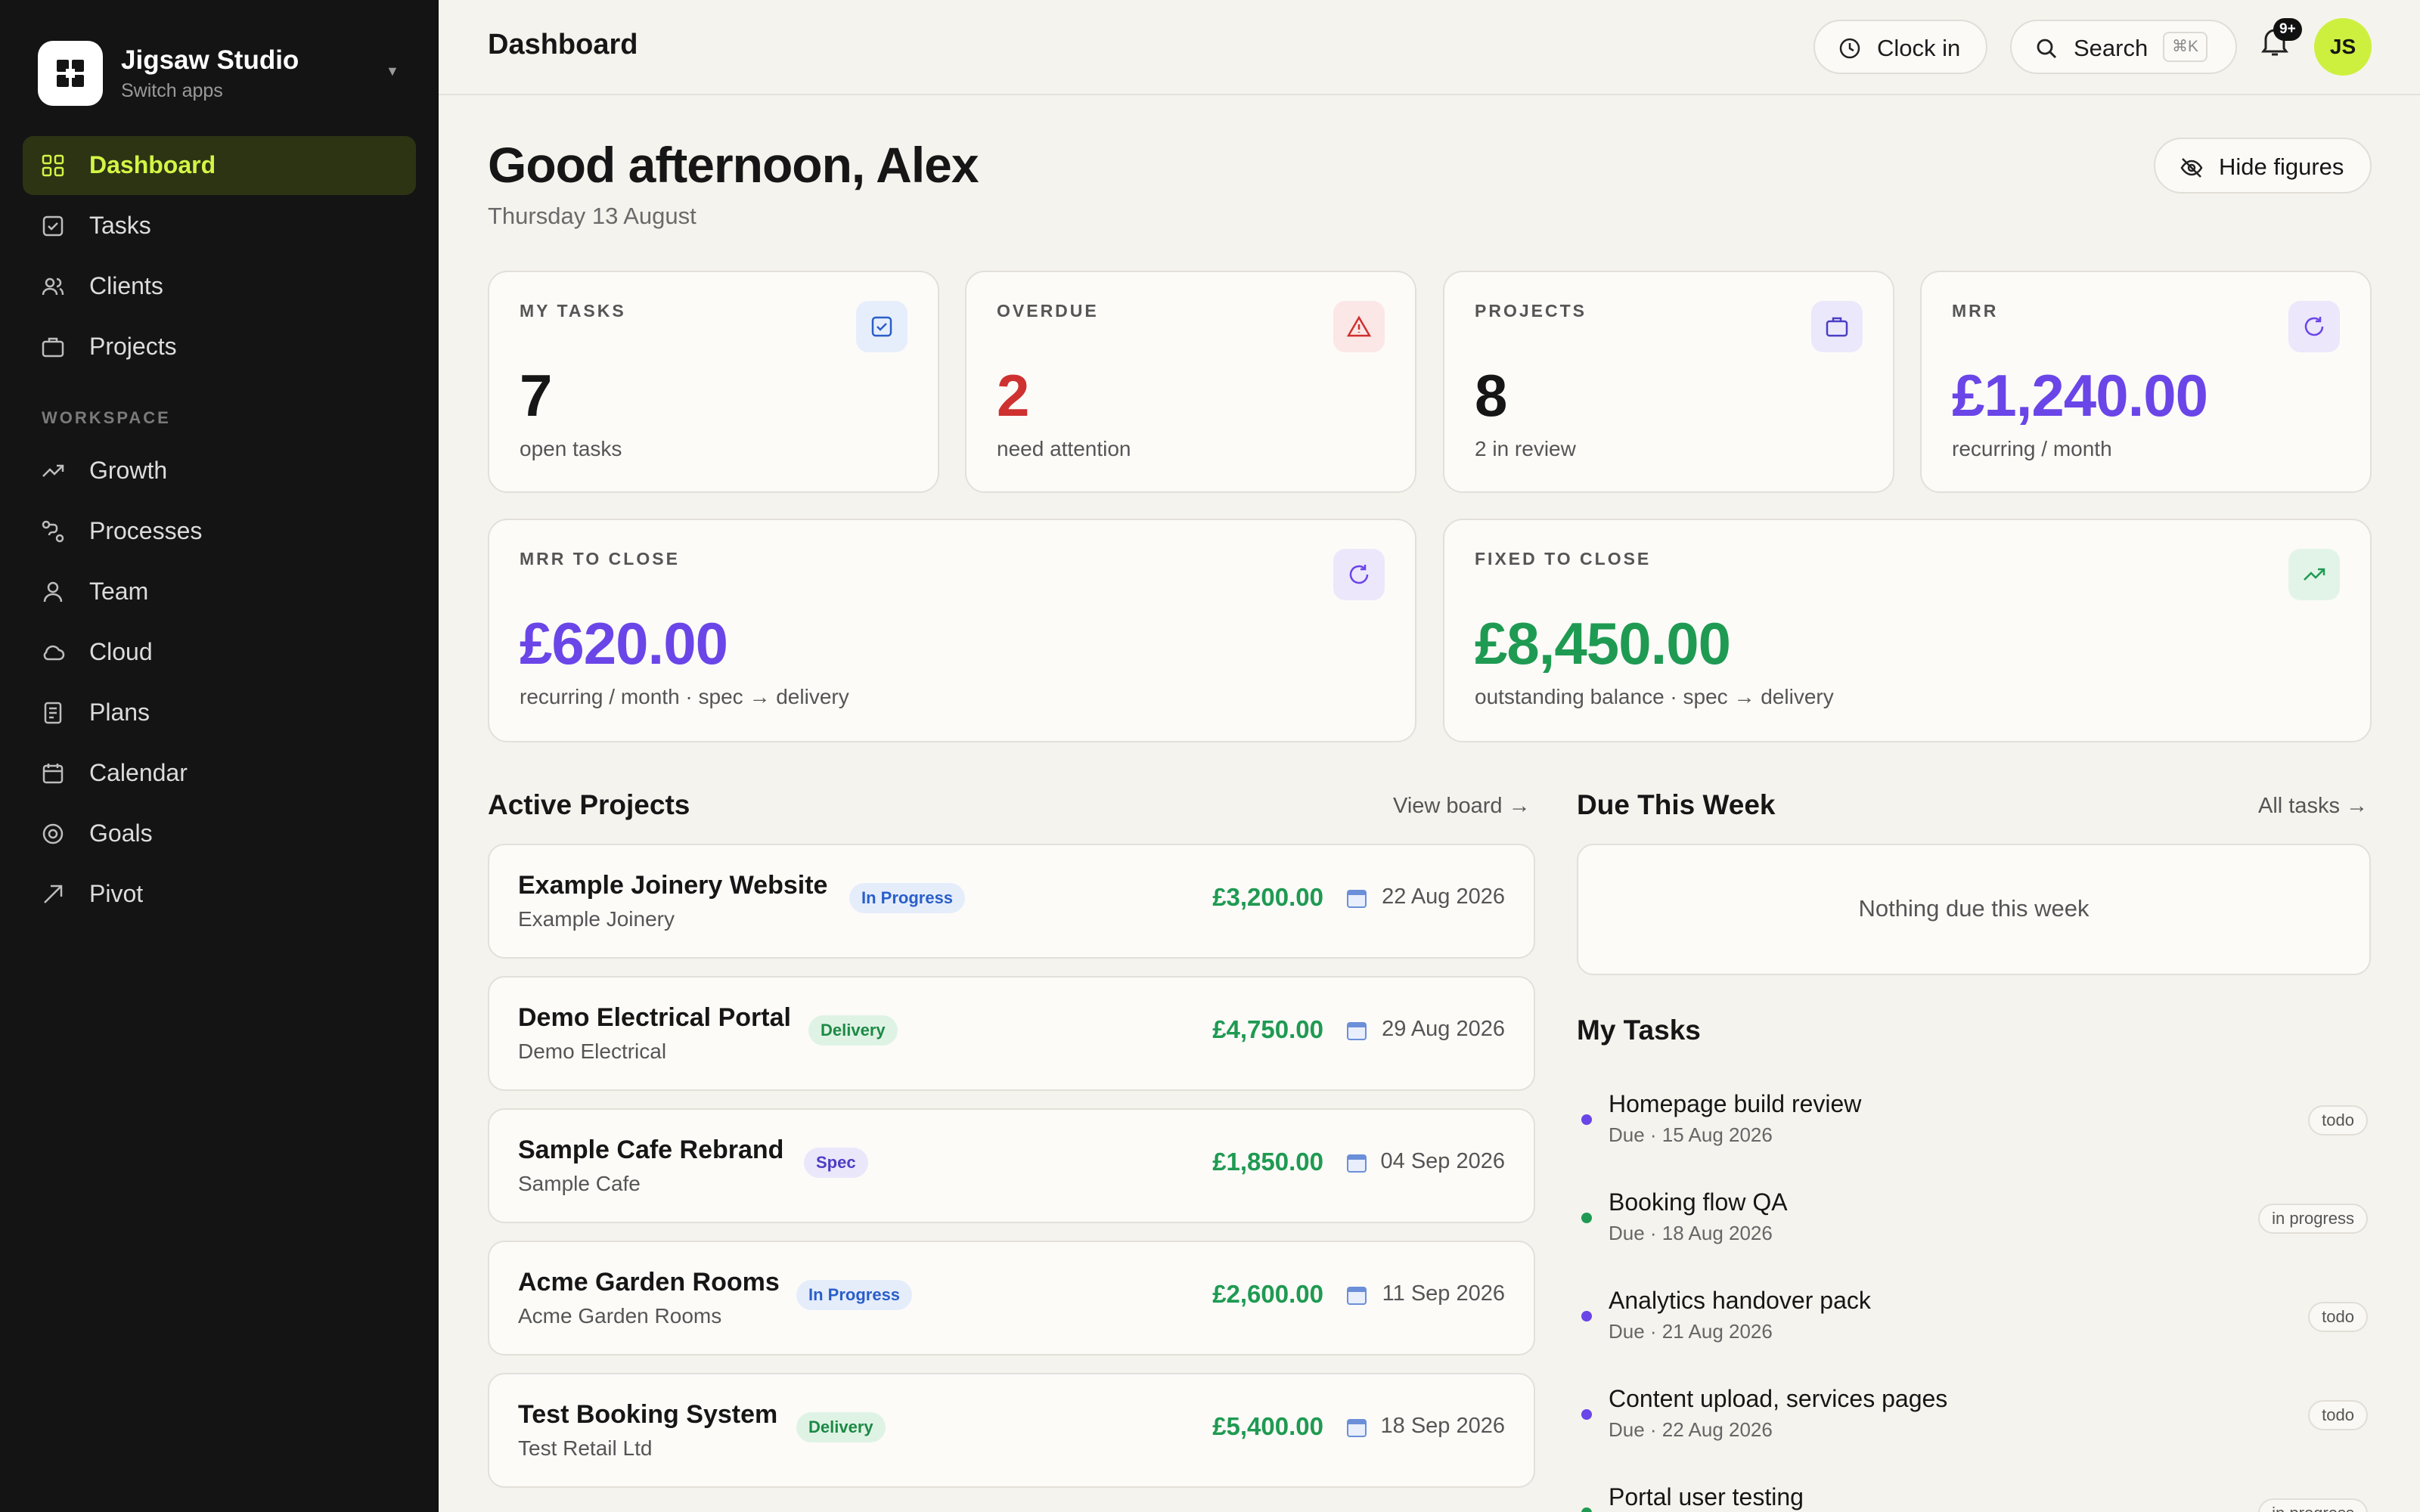 The image size is (2420, 1512). What do you see at coordinates (119, 591) in the screenshot?
I see `sidebar-item-label: Team` at bounding box center [119, 591].